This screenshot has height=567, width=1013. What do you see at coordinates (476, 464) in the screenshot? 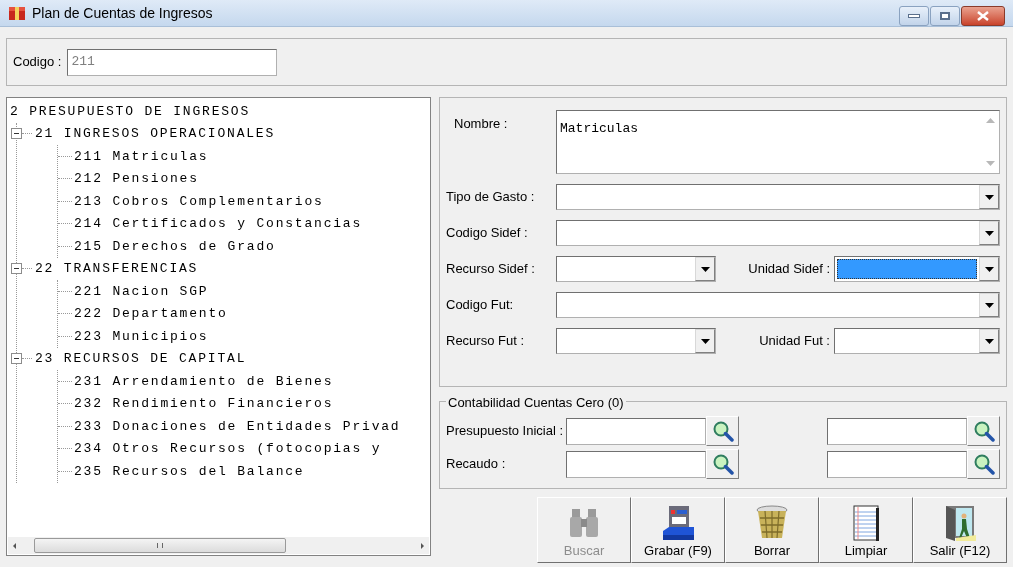
I see `field-label: Recaudo :` at bounding box center [476, 464].